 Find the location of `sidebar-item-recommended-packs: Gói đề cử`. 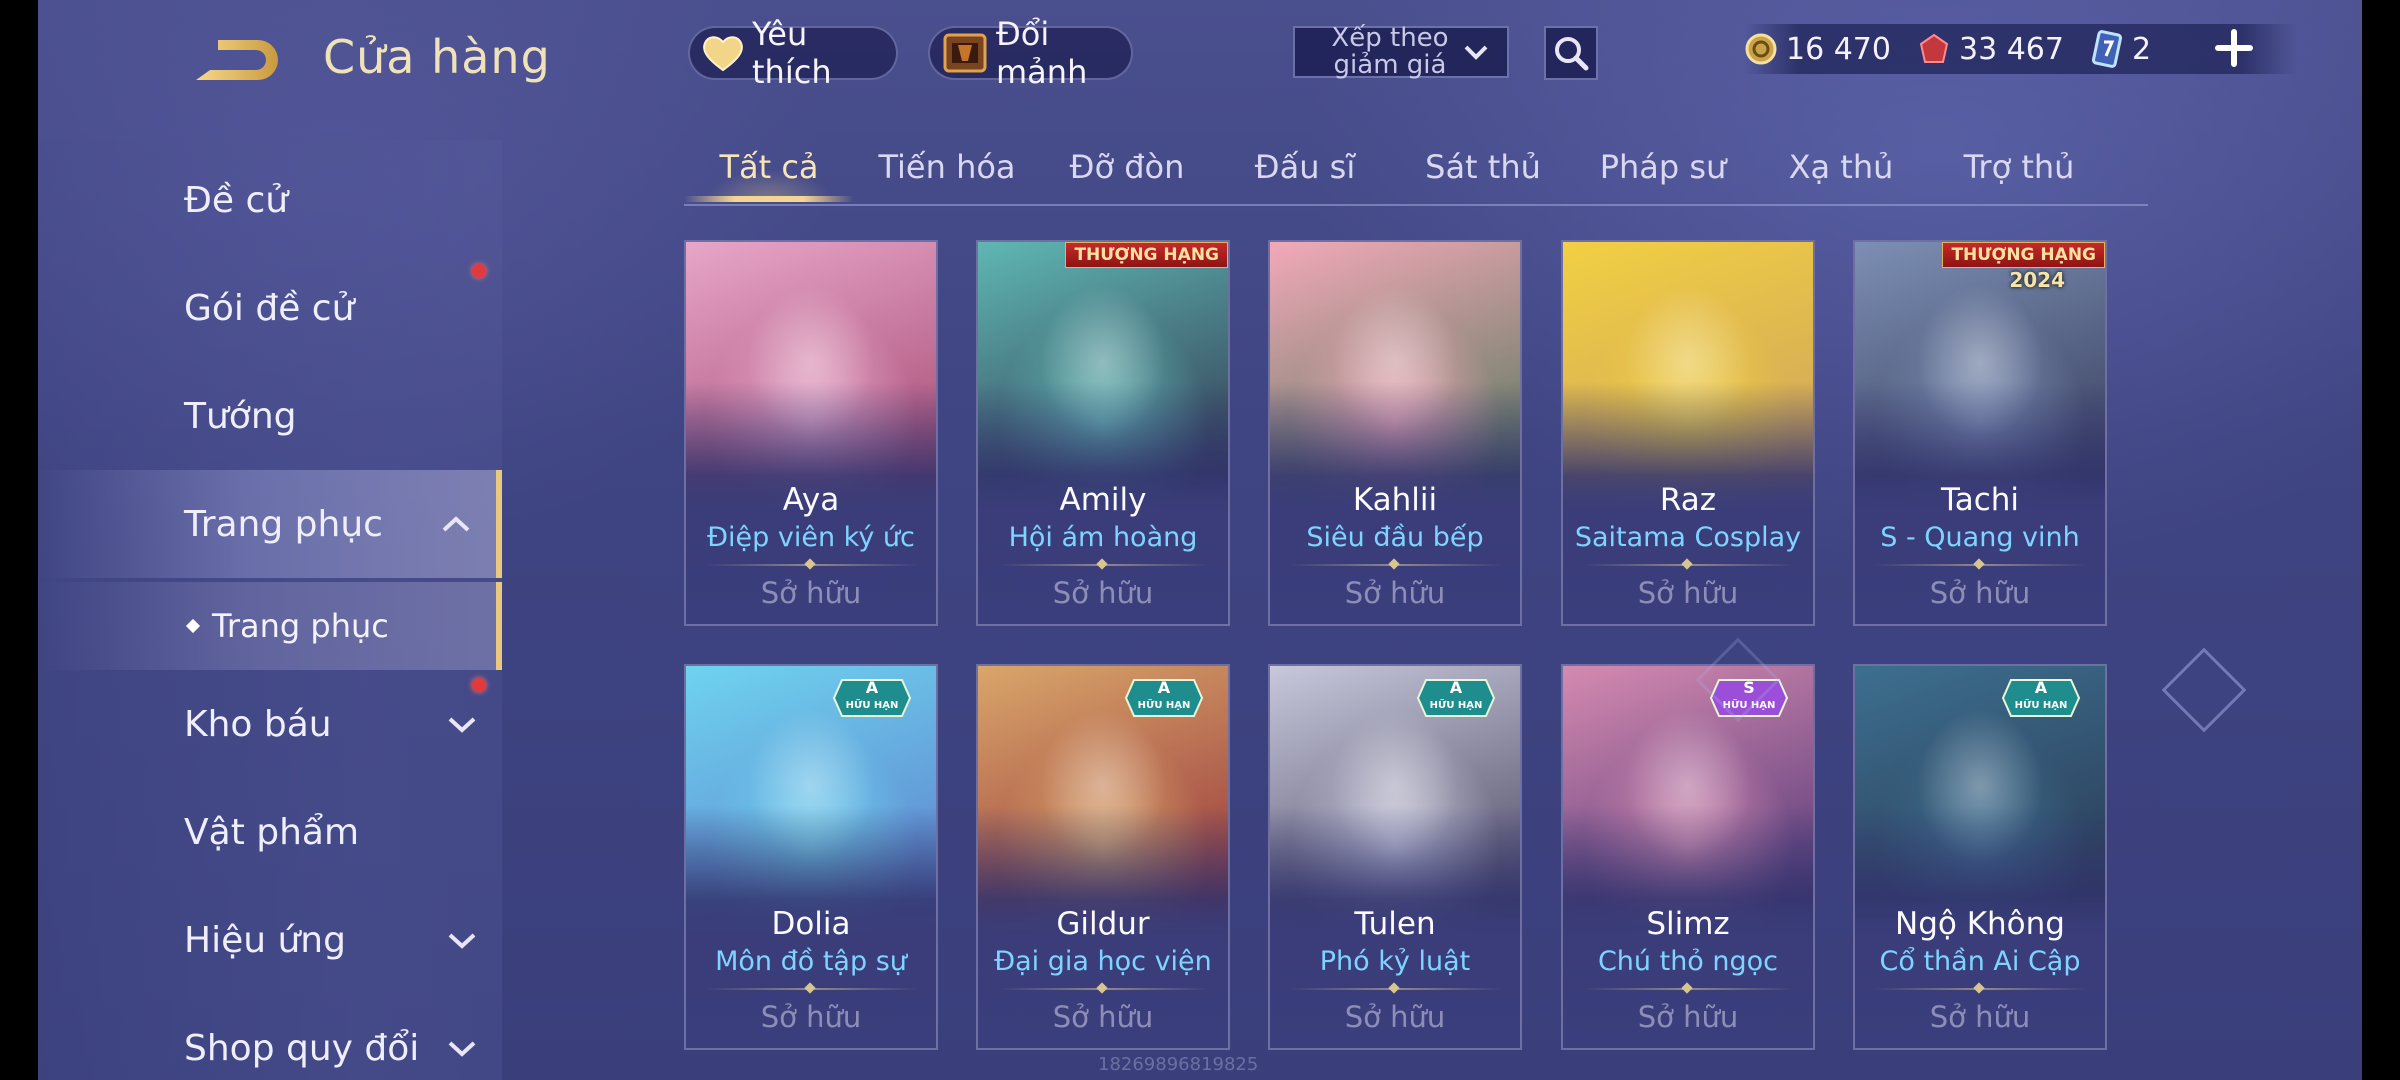

sidebar-item-recommended-packs: Gói đề cử is located at coordinates (270, 308).